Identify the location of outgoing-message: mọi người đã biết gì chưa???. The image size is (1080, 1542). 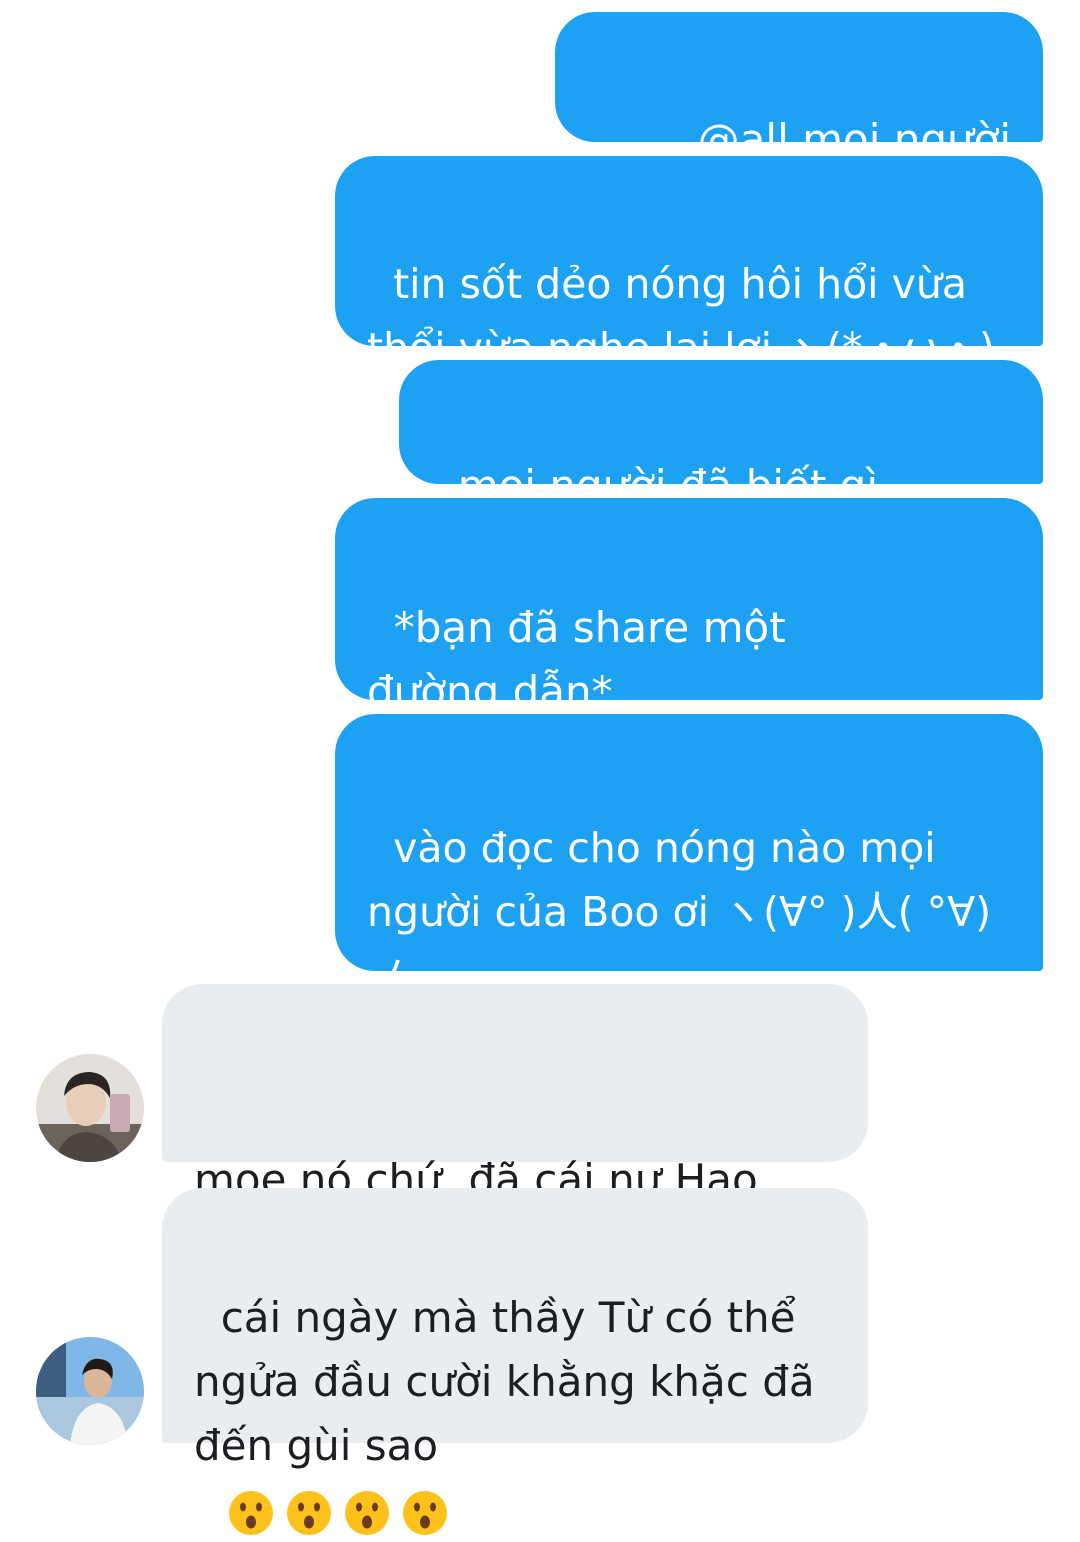
(721, 467).